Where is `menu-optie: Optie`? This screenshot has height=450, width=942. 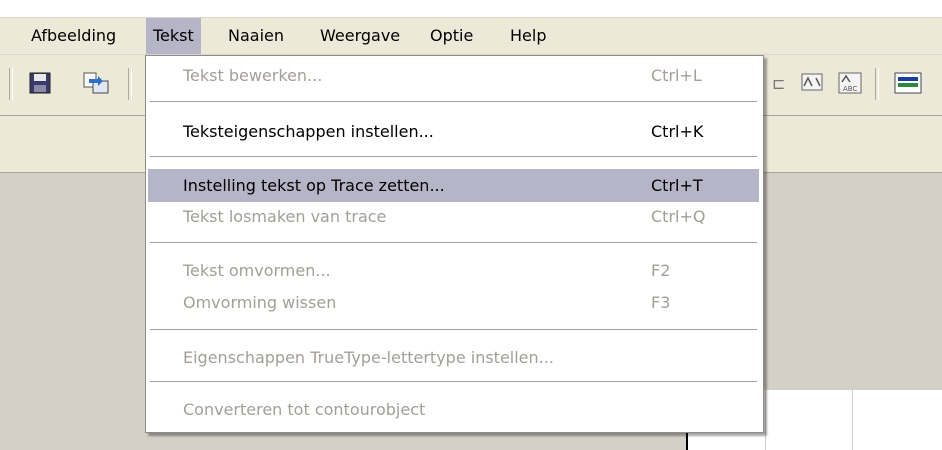 menu-optie: Optie is located at coordinates (451, 36).